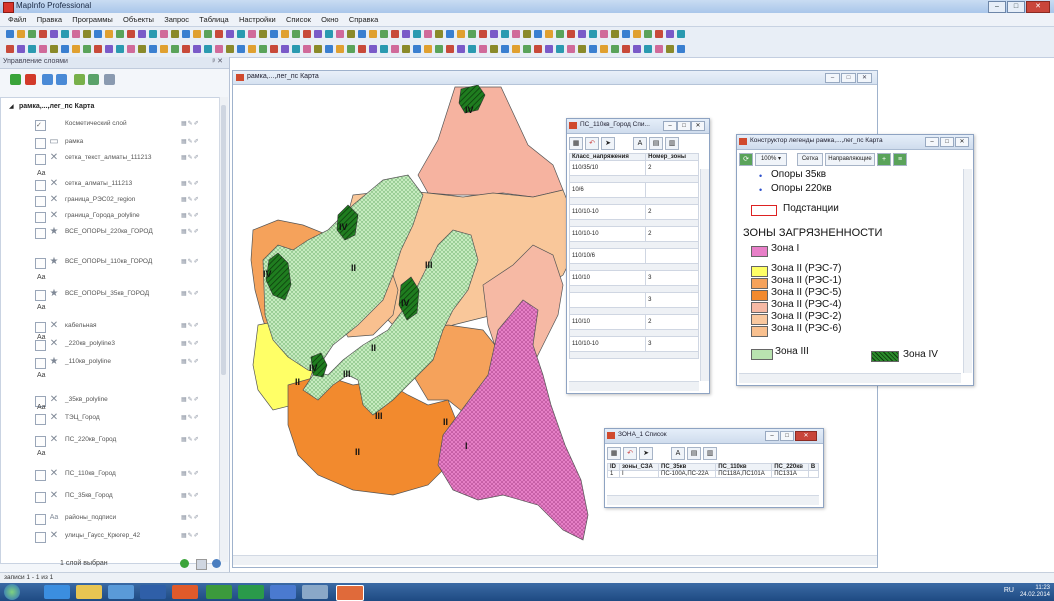  Describe the element at coordinates (201, 564) in the screenshot. I see `layer-settings-icon` at that location.